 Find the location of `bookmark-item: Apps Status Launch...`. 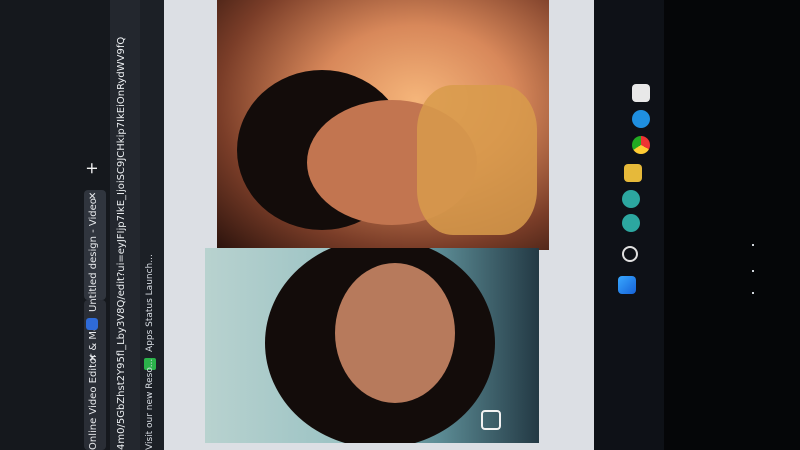

bookmark-item: Apps Status Launch... is located at coordinates (150, 303).